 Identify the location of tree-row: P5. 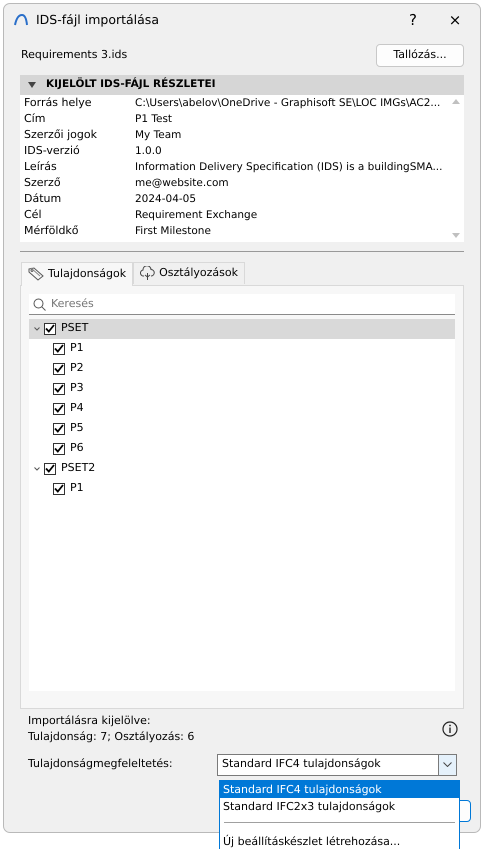
(242, 428).